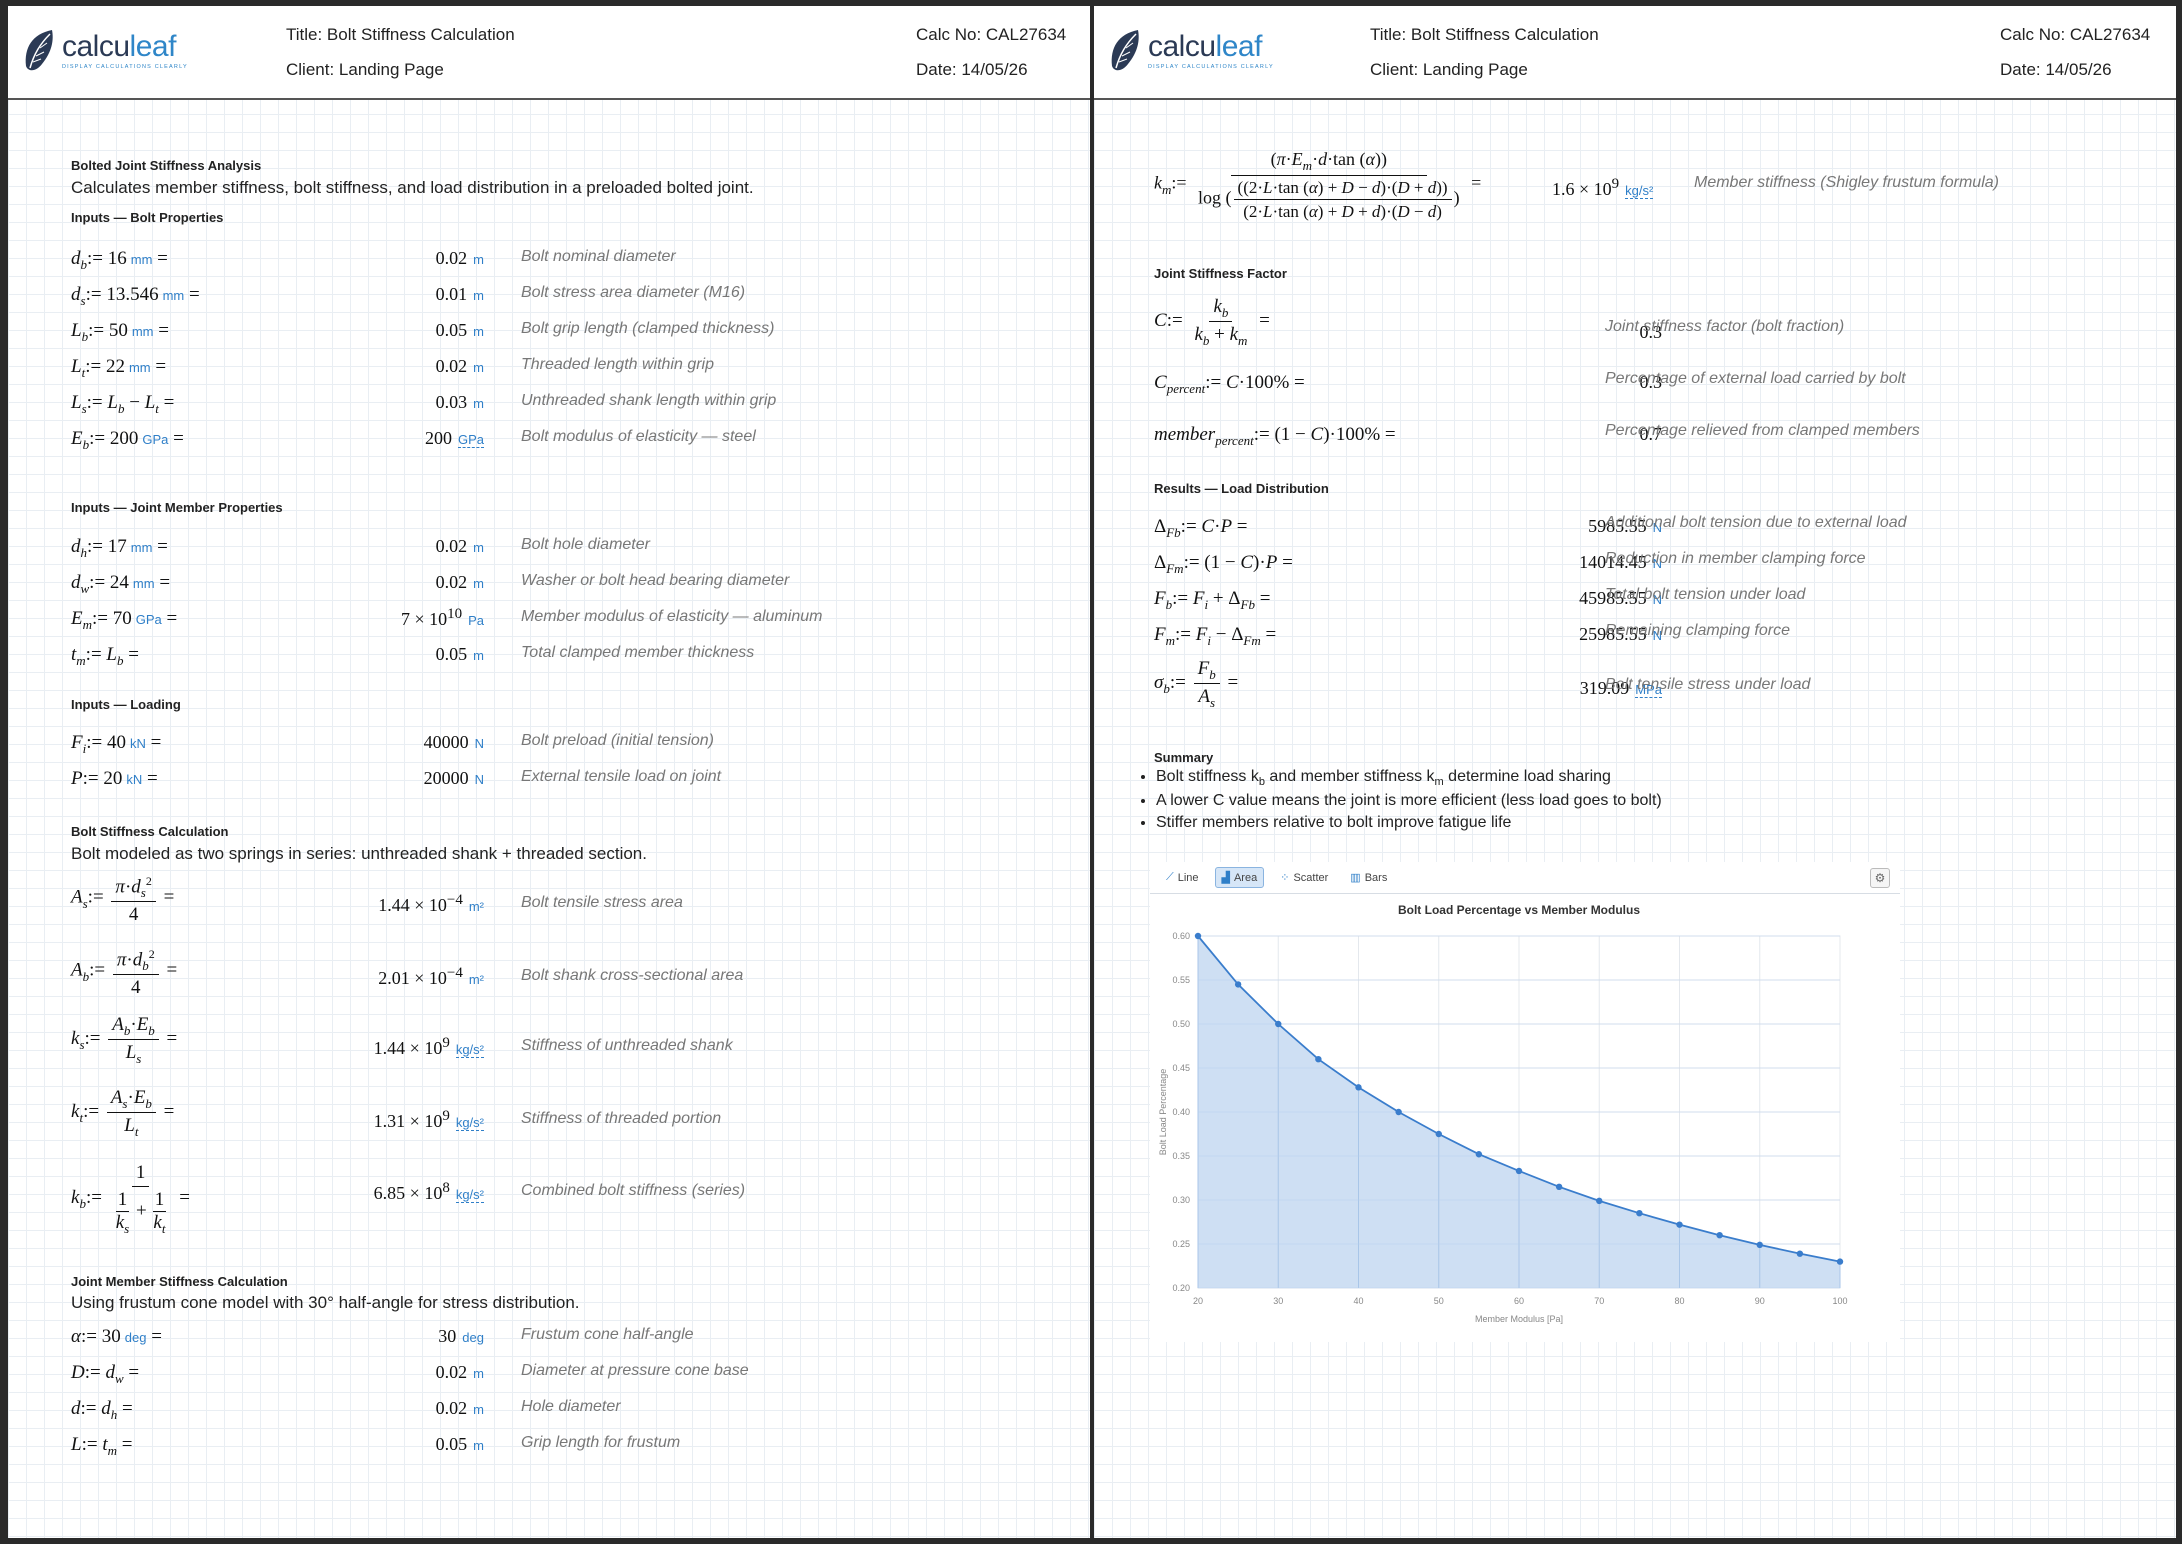  Describe the element at coordinates (428, 1046) in the screenshot. I see `val-ks: 1.44 × 109 kg/s²` at that location.